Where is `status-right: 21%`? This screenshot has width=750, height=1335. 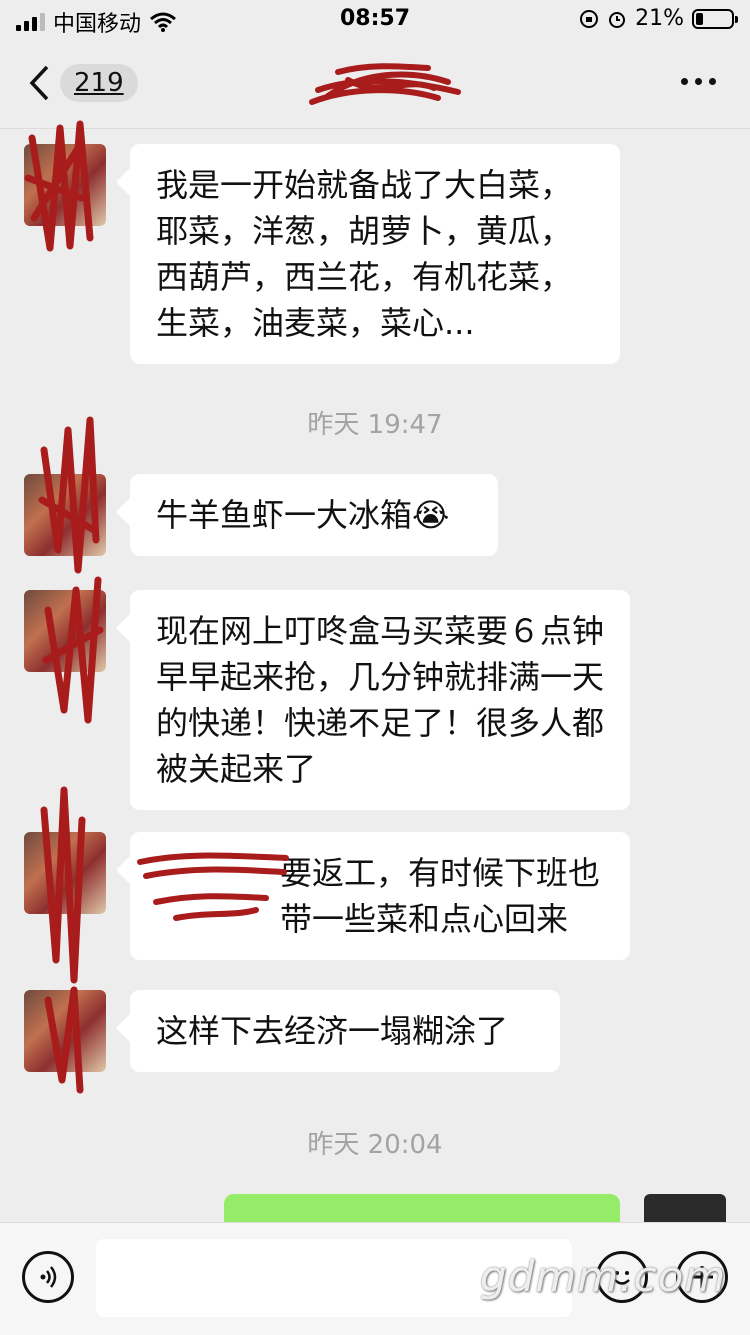 status-right: 21% is located at coordinates (658, 18).